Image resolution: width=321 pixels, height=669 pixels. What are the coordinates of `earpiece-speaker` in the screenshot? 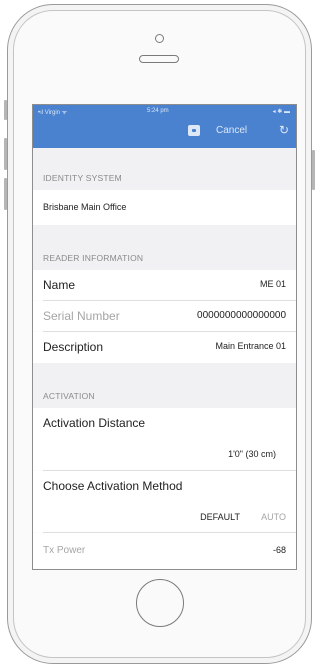 It's located at (159, 59).